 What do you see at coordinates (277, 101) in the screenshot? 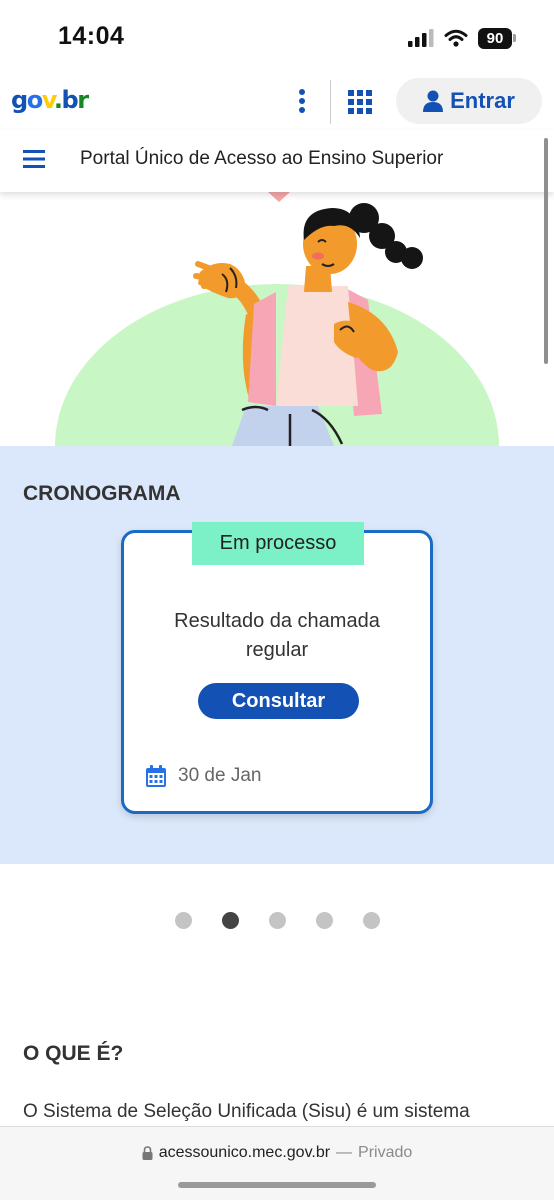
I see `govbr-header: gov.br Entrar` at bounding box center [277, 101].